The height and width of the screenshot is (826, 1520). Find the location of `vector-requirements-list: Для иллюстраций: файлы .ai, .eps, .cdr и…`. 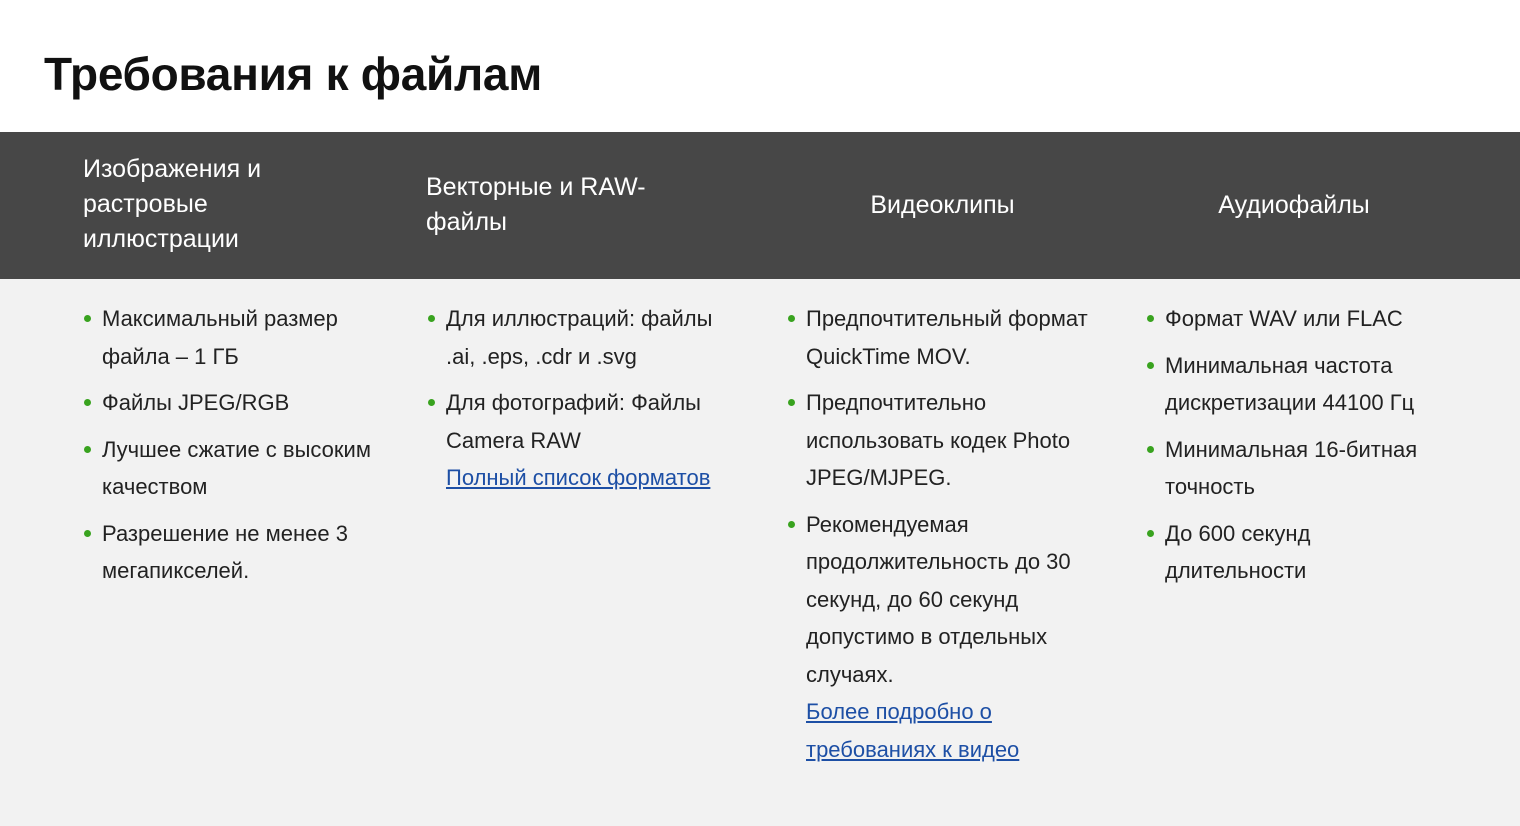

vector-requirements-list: Для иллюстраций: файлы .ai, .eps, .cdr и… is located at coordinates (586, 379).